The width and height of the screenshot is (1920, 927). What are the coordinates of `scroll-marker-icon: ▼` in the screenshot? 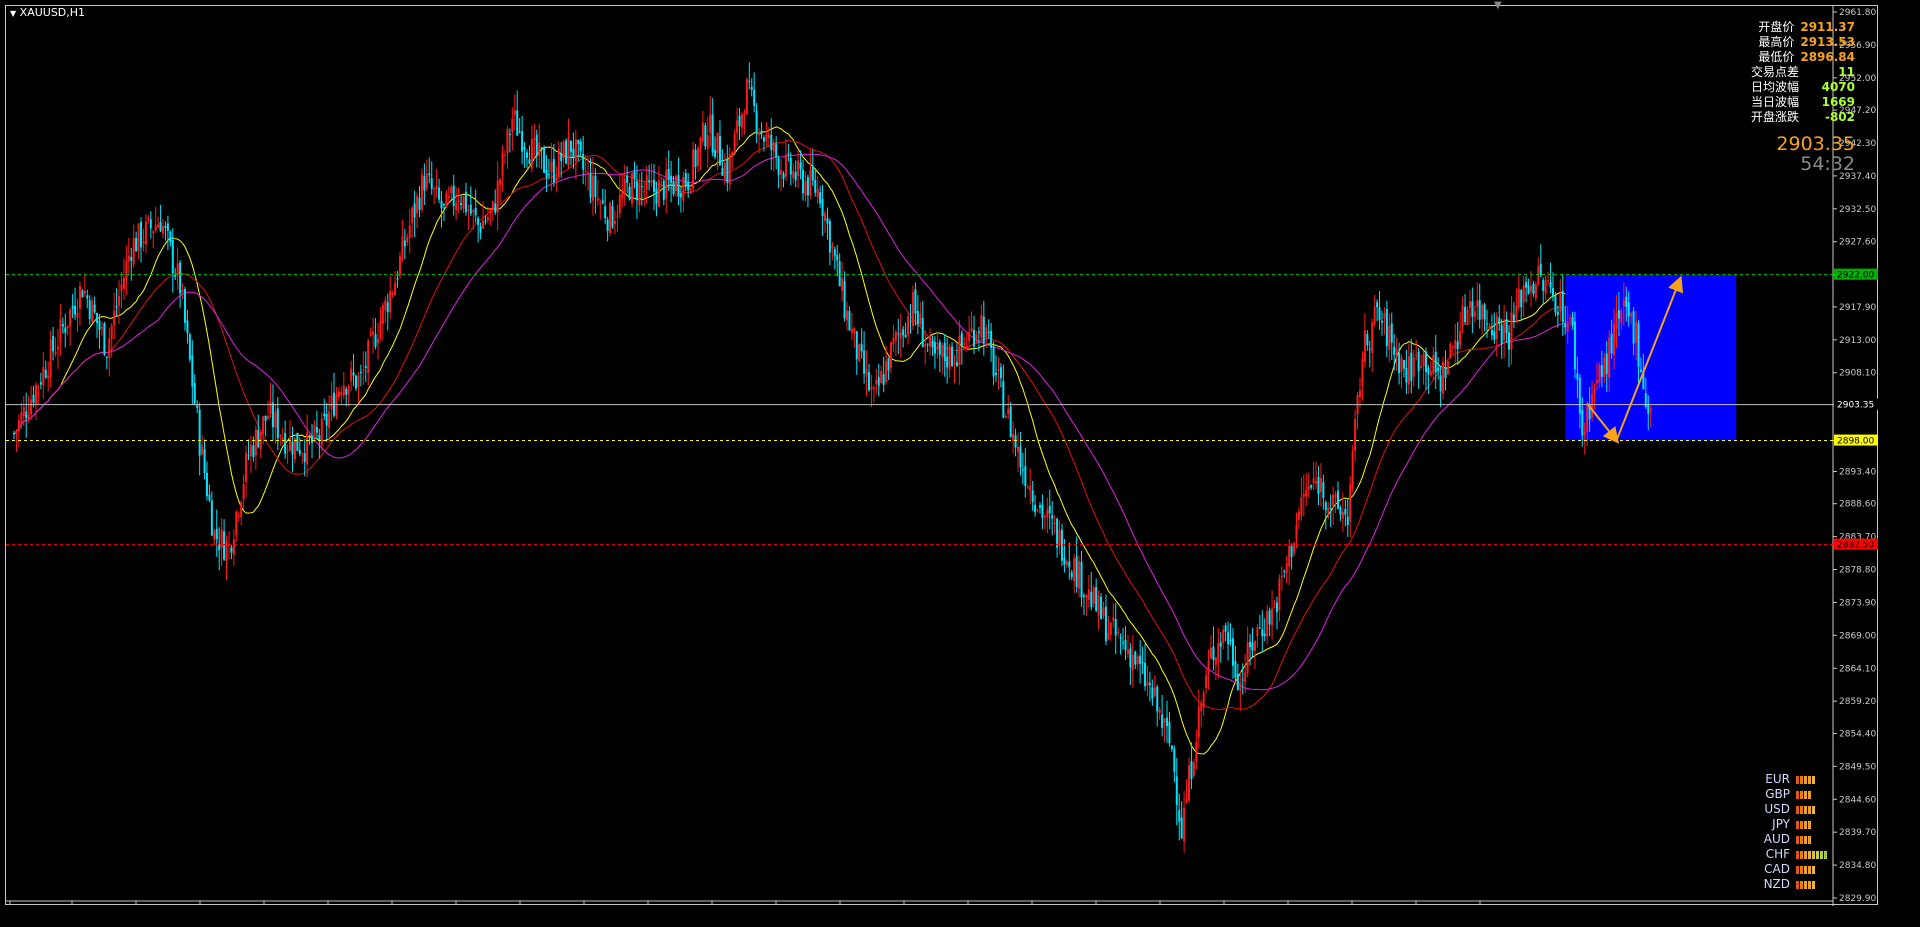 It's located at (1498, 5).